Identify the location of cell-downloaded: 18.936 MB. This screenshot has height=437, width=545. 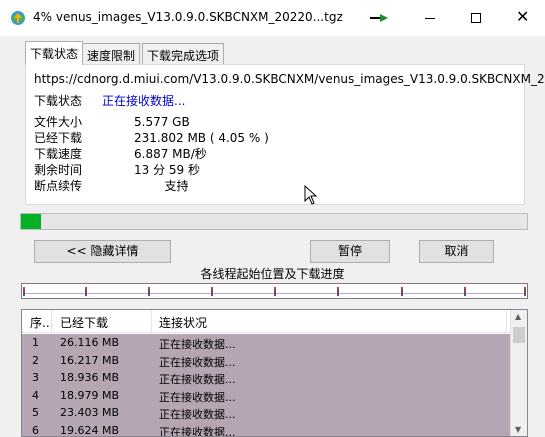
(90, 377).